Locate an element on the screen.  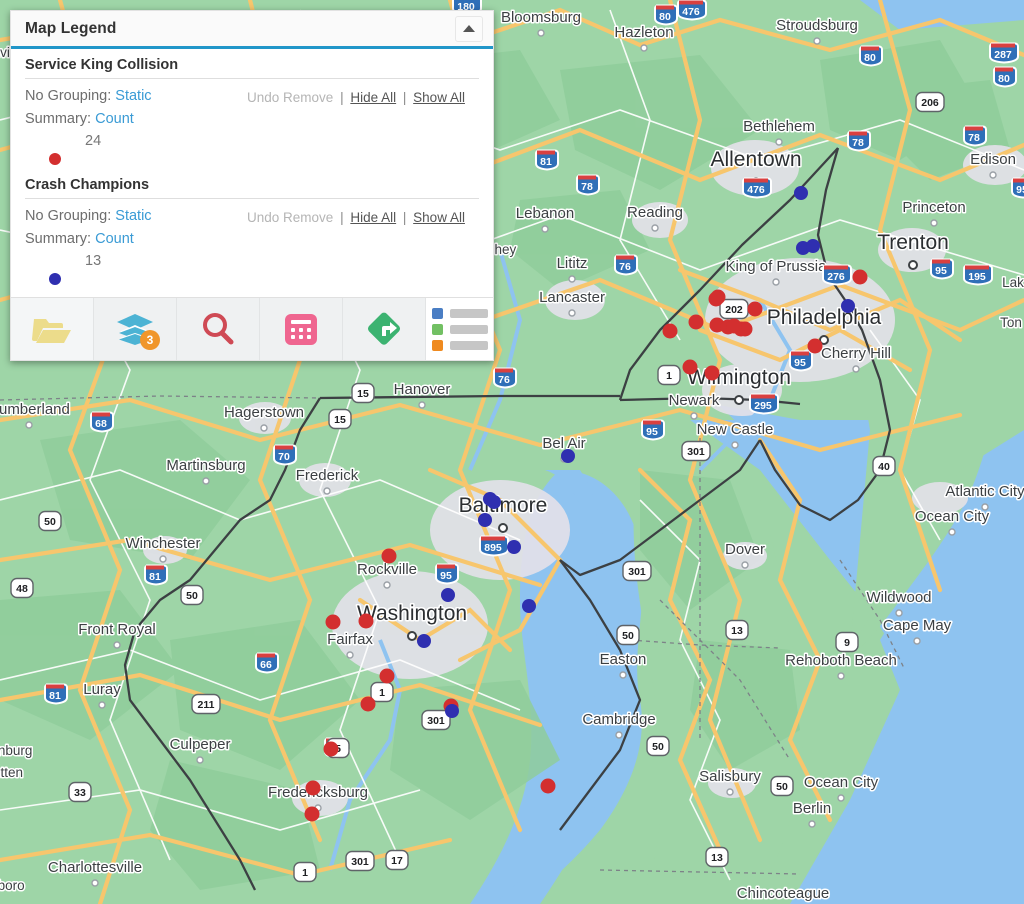
map-label: Cherry Hill is located at coordinates (855, 354).